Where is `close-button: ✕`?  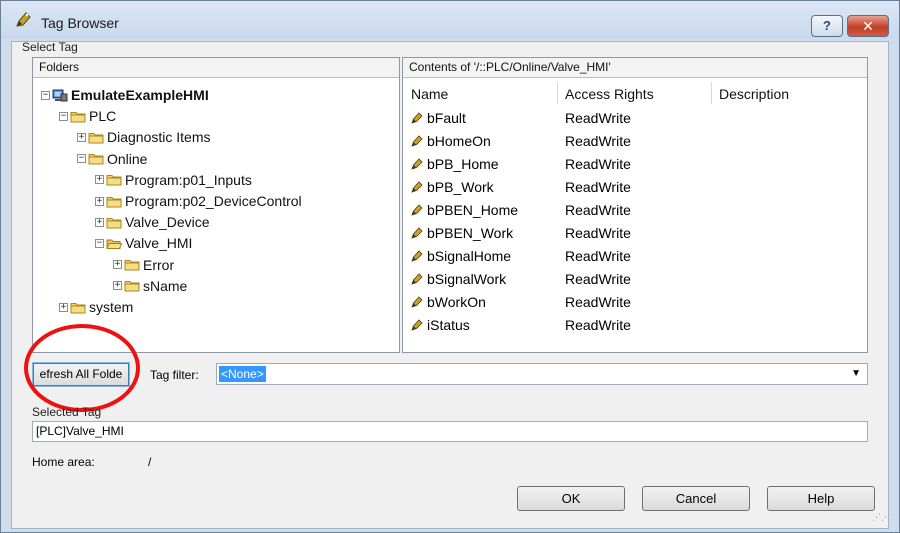 close-button: ✕ is located at coordinates (868, 26).